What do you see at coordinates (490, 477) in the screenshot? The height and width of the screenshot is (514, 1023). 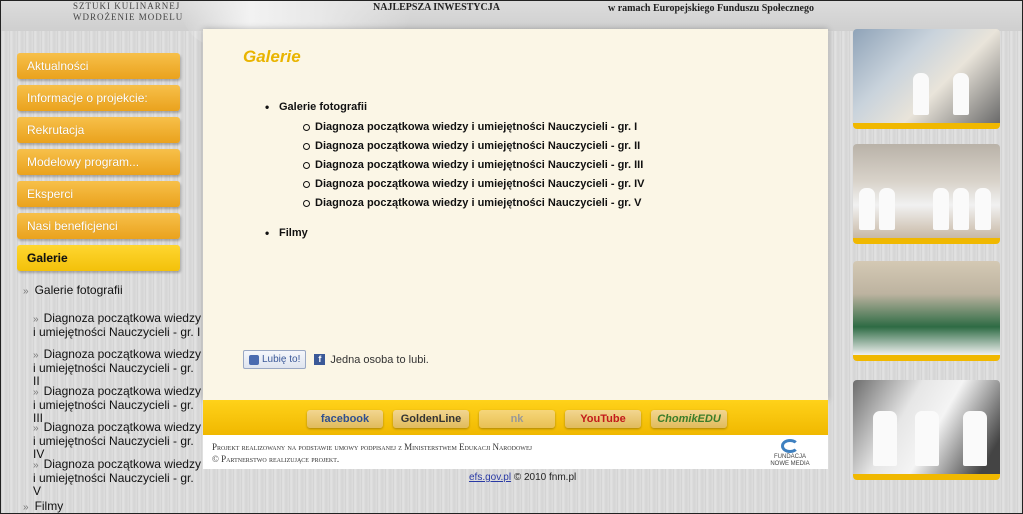 I see `efs-link: efs.gov.pl` at bounding box center [490, 477].